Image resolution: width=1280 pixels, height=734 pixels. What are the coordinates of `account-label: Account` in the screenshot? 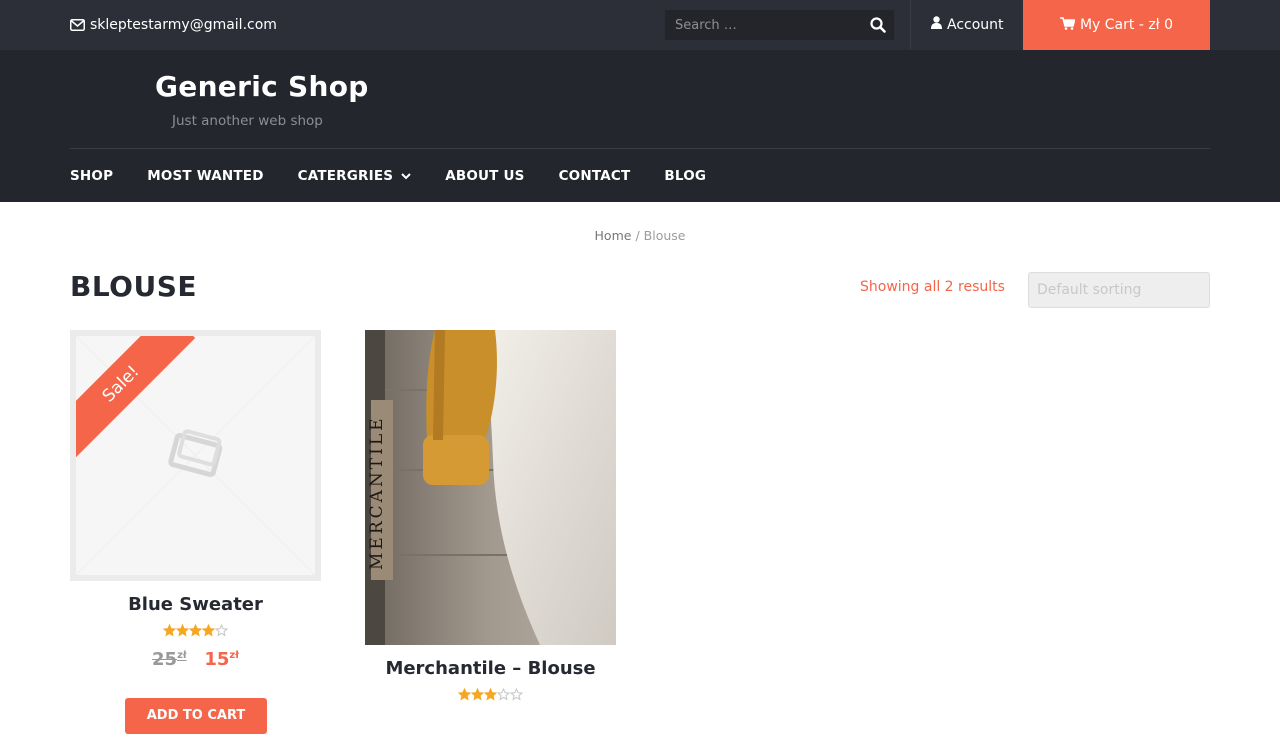 It's located at (975, 25).